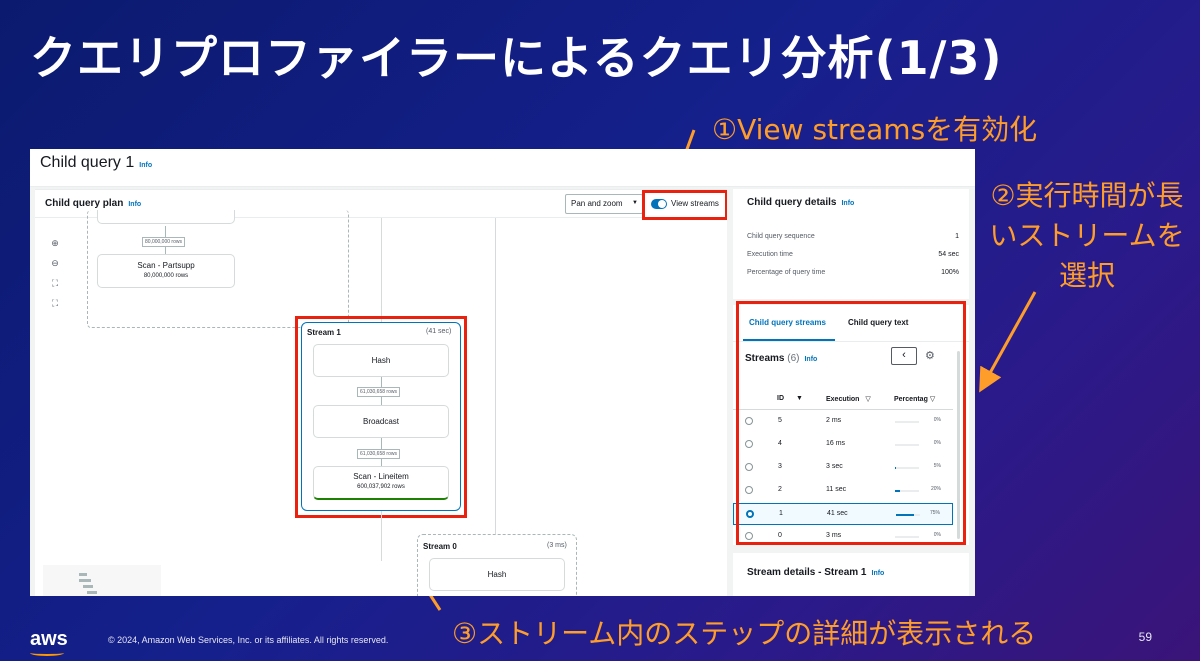 The width and height of the screenshot is (1200, 661). I want to click on details-title: Child query details Info, so click(800, 202).